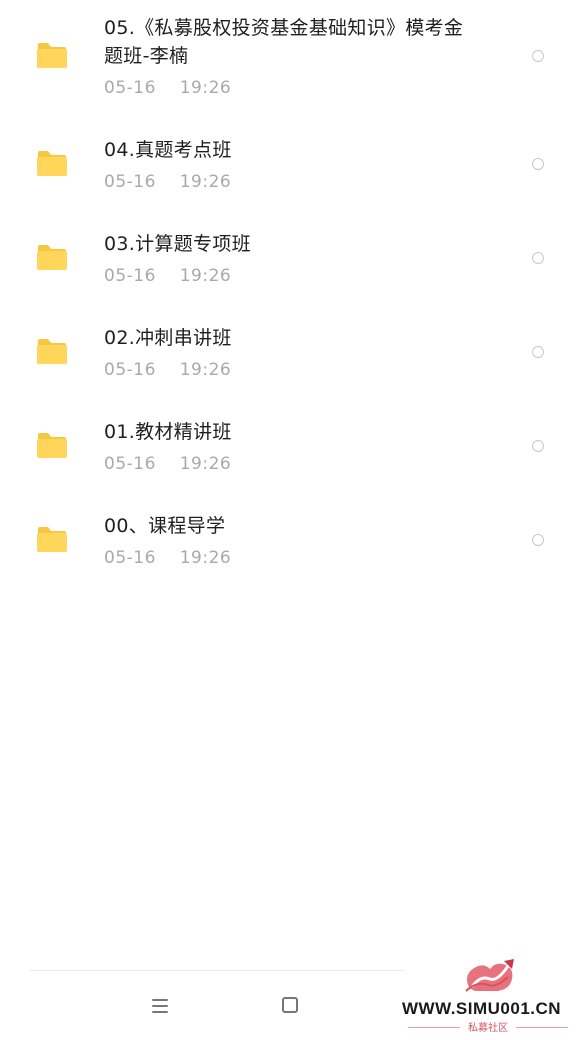 The image size is (580, 1040). Describe the element at coordinates (490, 976) in the screenshot. I see `watermark-logo-icon` at that location.